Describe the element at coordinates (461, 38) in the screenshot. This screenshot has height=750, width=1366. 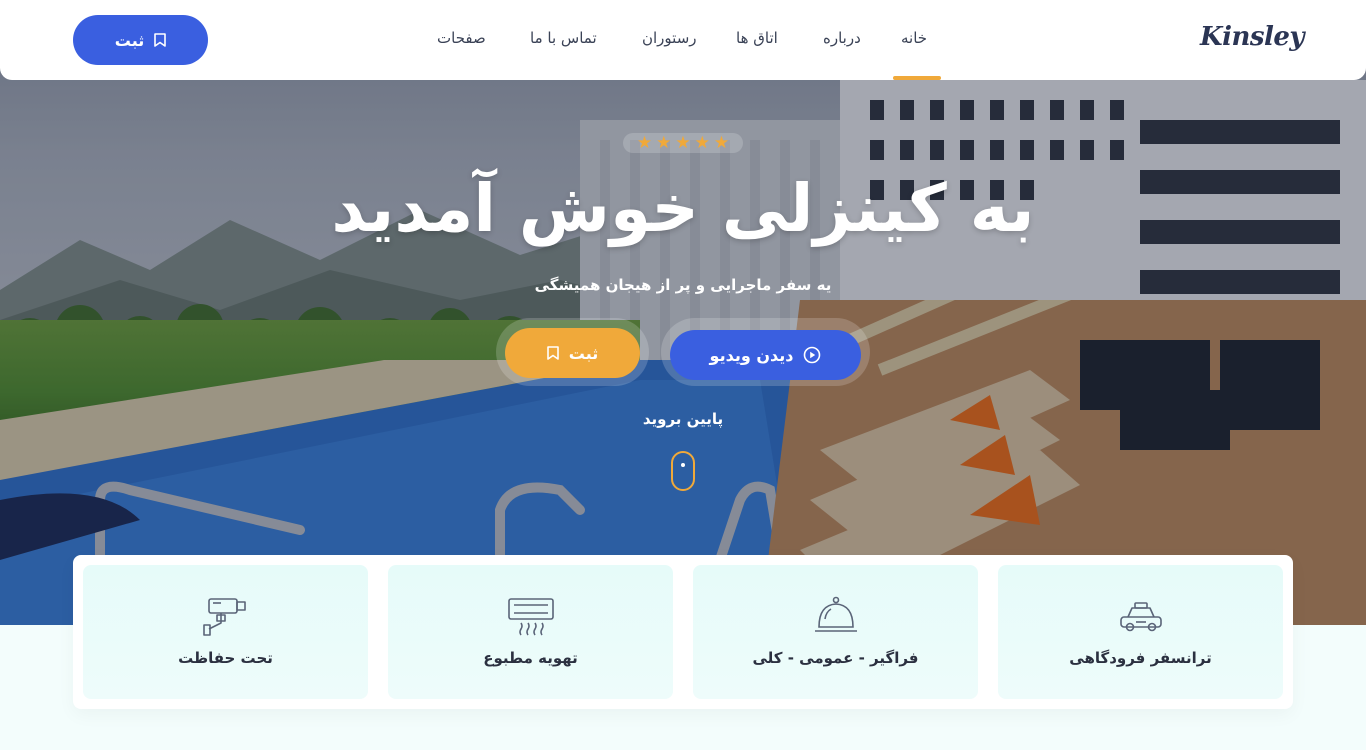
I see `nav-item-pages: صفحات` at that location.